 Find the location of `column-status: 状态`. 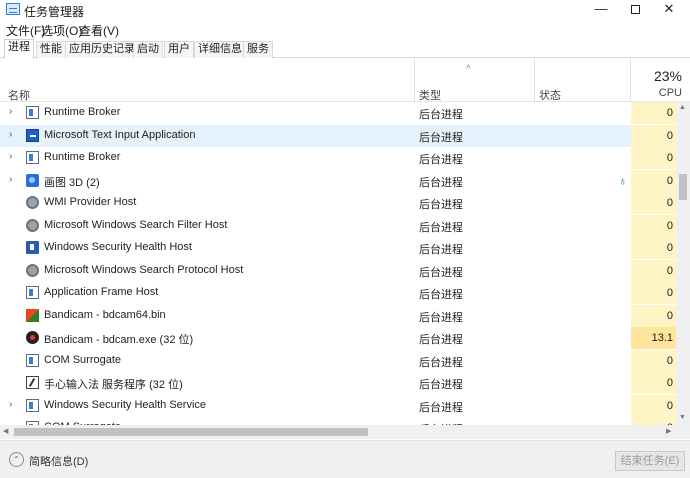

column-status: 状态 is located at coordinates (550, 95).